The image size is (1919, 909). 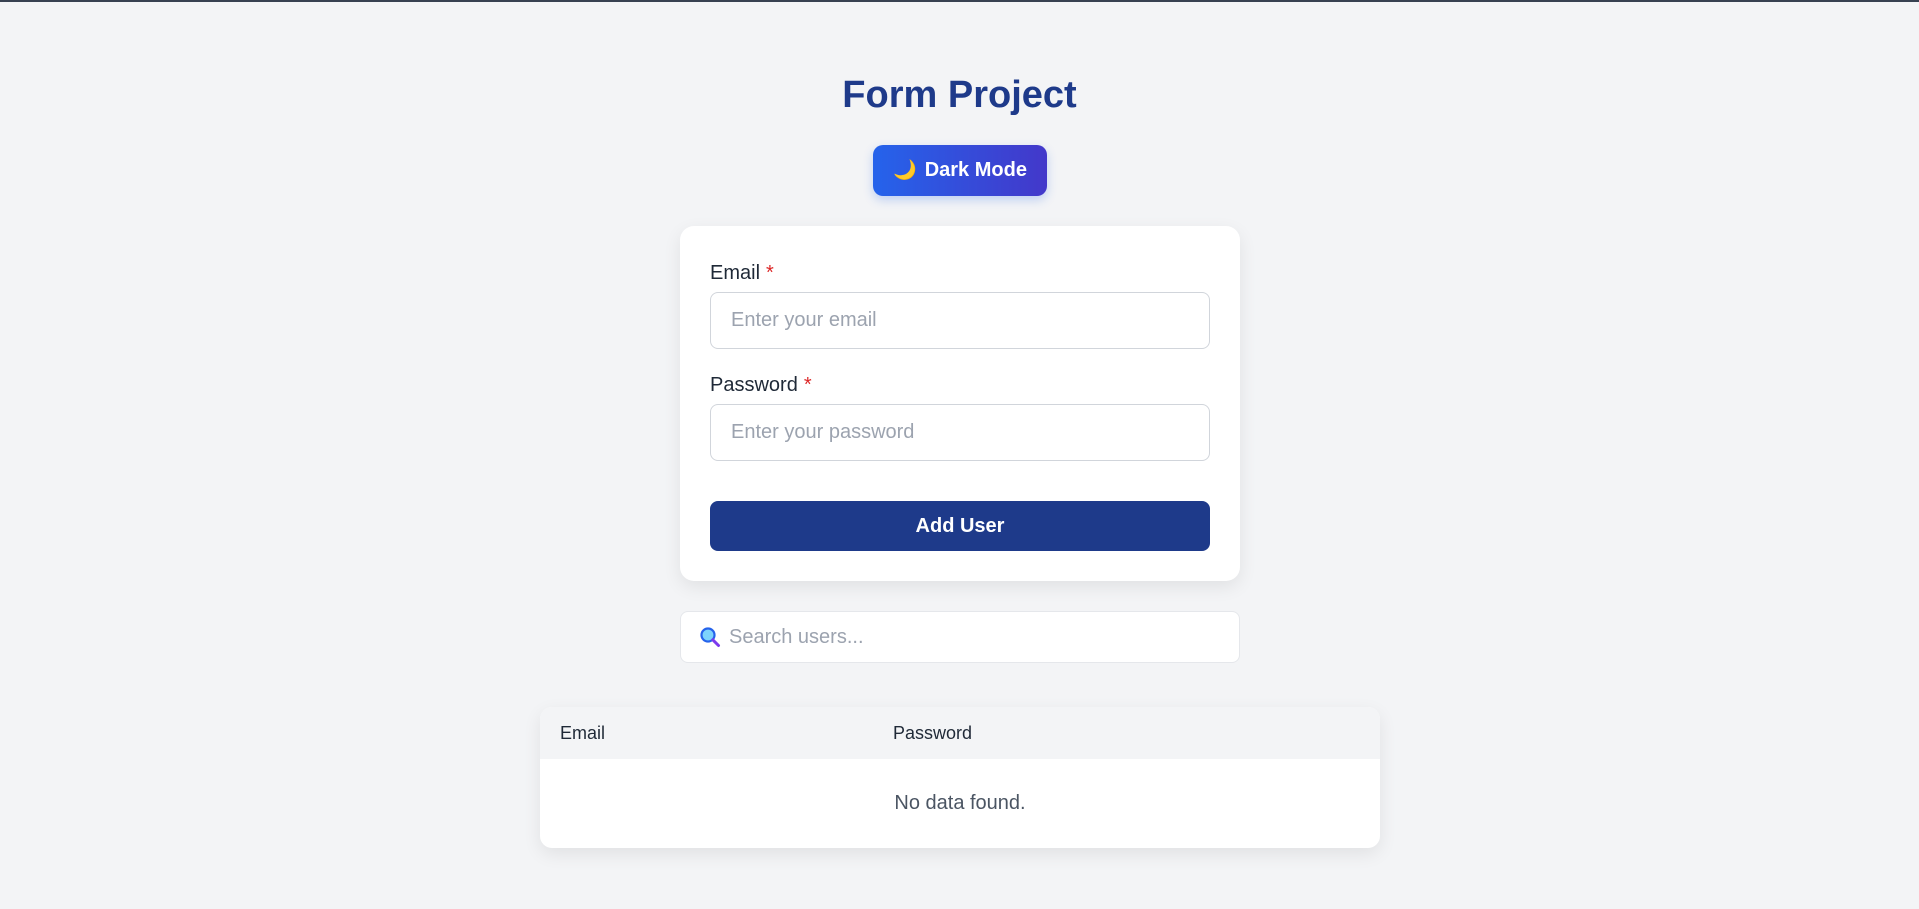 I want to click on add-user-button: Add User, so click(x=960, y=526).